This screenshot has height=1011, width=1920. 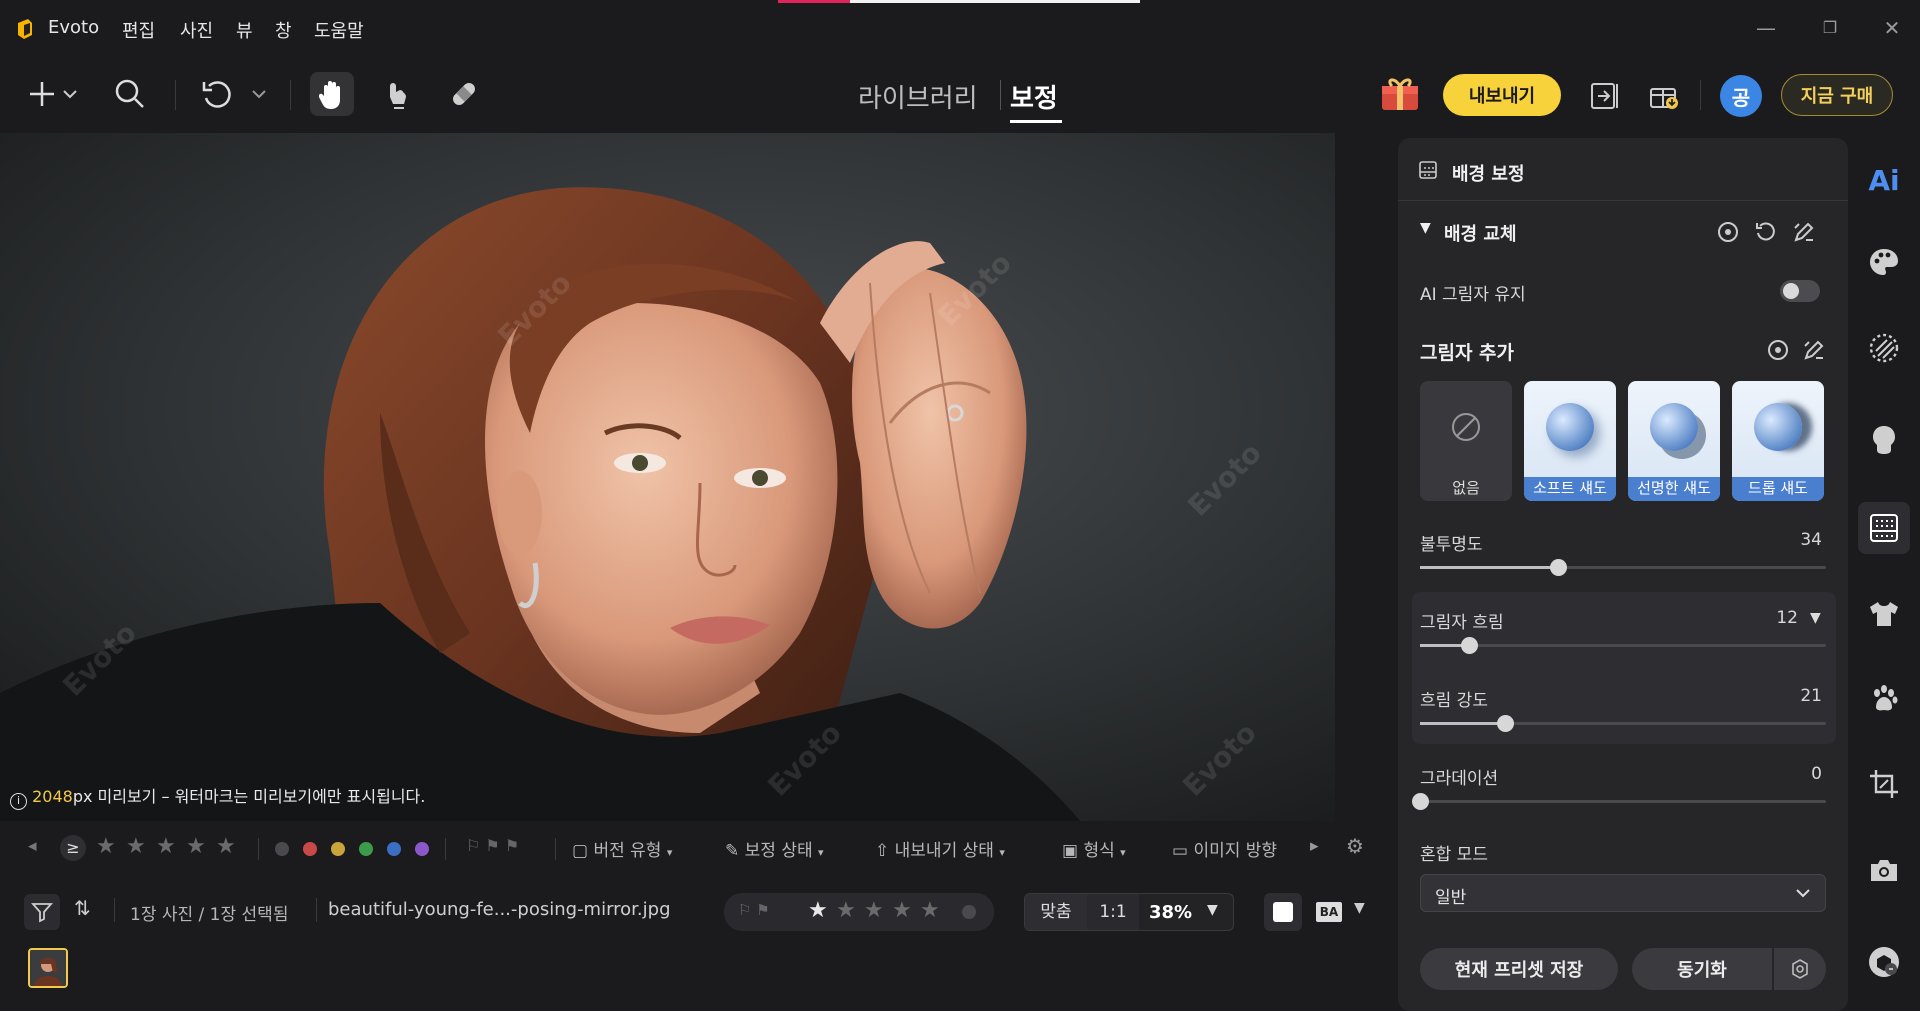 What do you see at coordinates (1502, 95) in the screenshot?
I see `export-button: 내보내기` at bounding box center [1502, 95].